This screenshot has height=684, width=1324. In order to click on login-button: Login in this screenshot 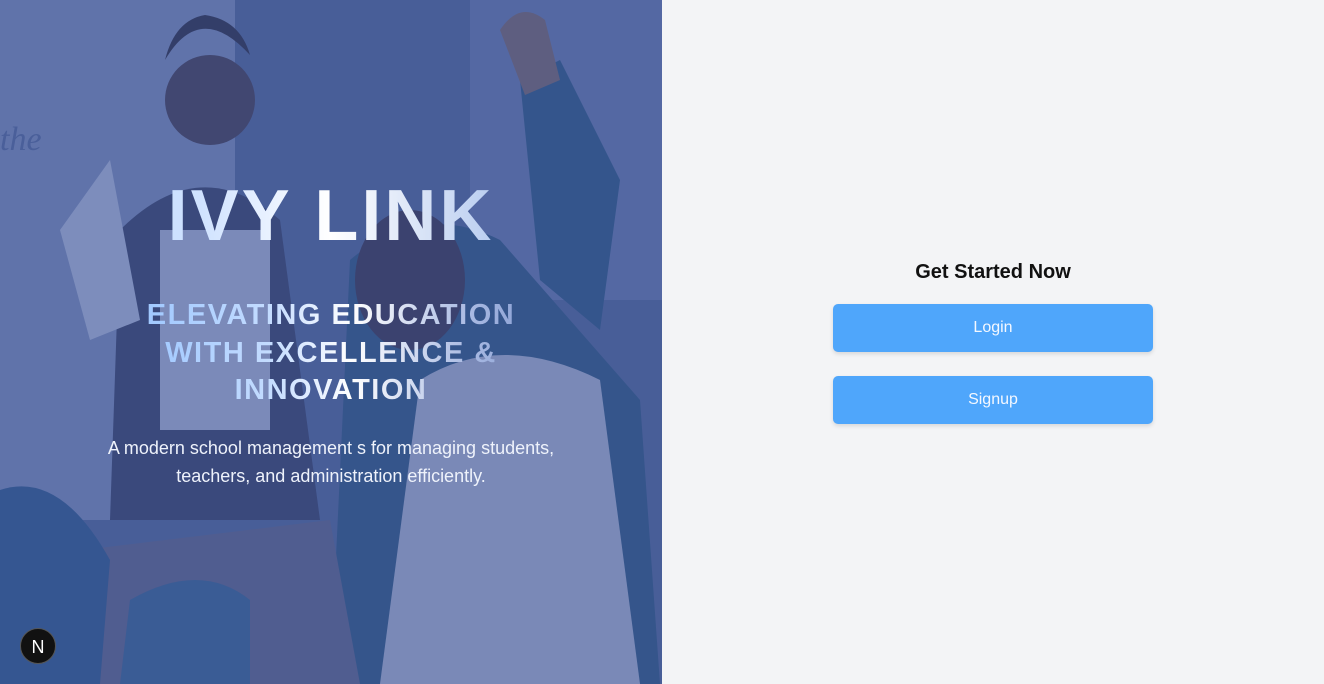, I will do `click(993, 328)`.